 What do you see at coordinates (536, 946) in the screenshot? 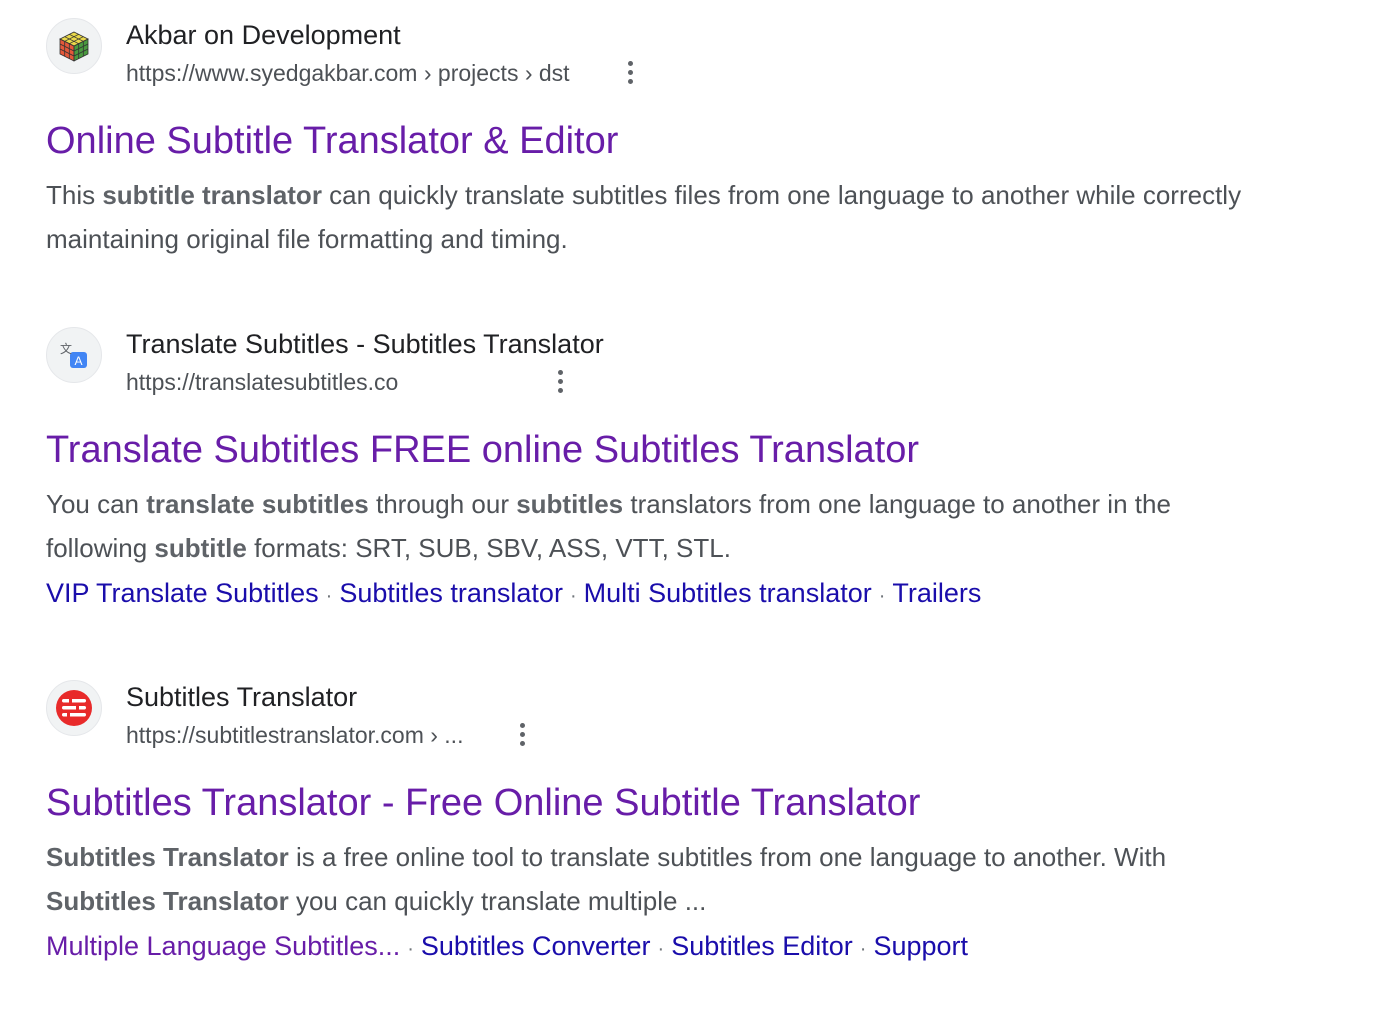
I see `sitelink: Subtitles Converter` at bounding box center [536, 946].